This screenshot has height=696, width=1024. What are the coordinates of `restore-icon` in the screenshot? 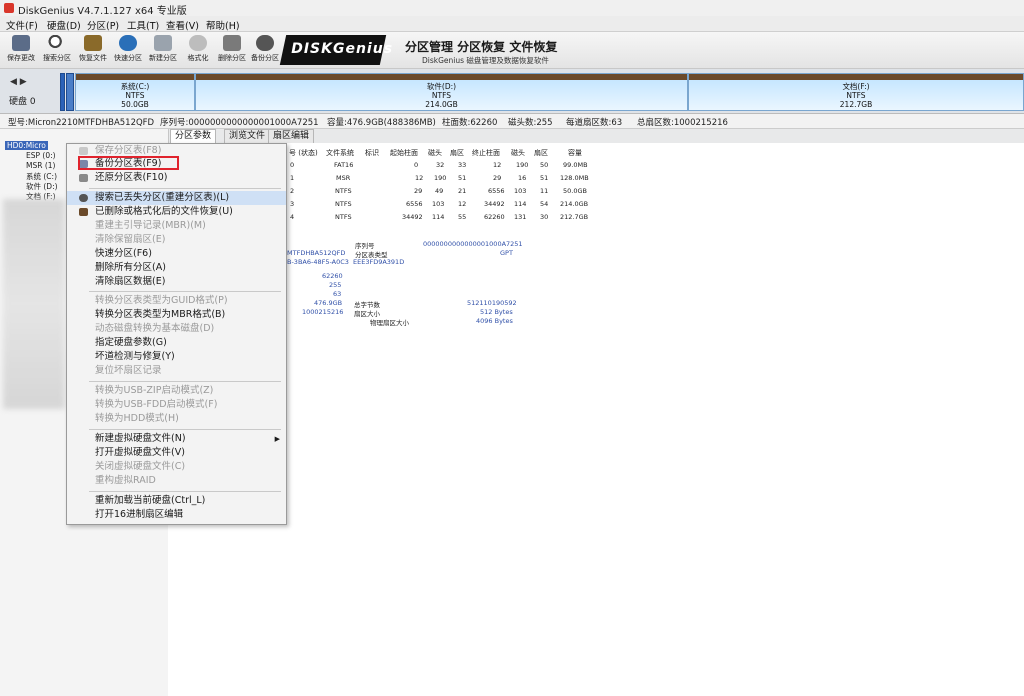 It's located at (83, 178).